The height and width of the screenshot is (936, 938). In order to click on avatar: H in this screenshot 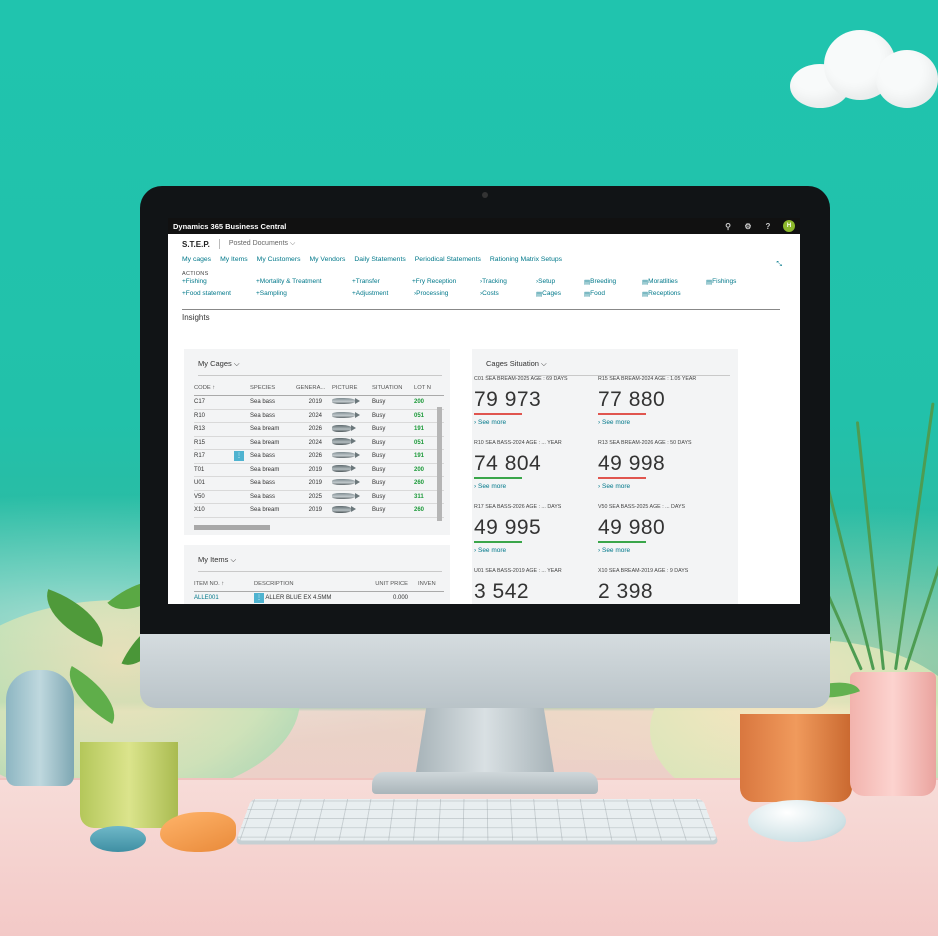, I will do `click(789, 226)`.